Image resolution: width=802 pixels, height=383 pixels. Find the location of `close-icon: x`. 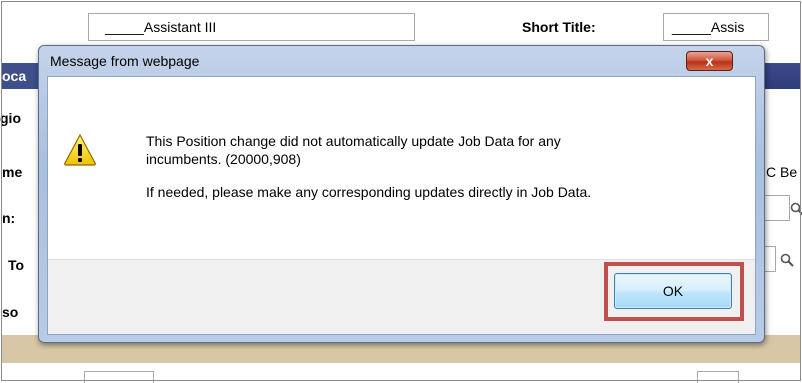

close-icon: x is located at coordinates (709, 61).